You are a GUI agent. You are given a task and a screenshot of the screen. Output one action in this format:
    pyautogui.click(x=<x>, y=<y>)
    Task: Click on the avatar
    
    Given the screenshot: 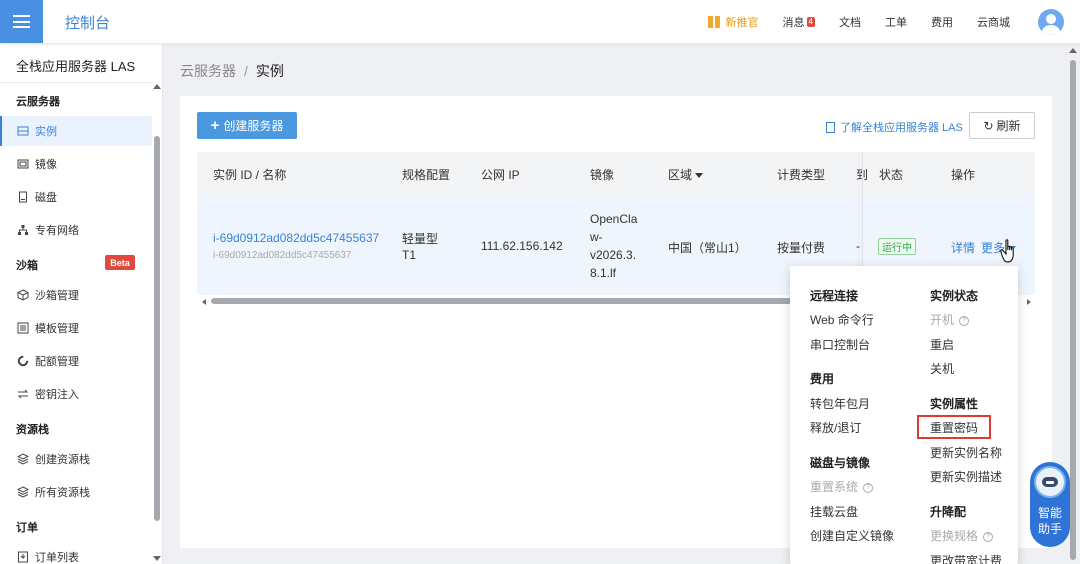 What is the action you would take?
    pyautogui.click(x=1051, y=22)
    